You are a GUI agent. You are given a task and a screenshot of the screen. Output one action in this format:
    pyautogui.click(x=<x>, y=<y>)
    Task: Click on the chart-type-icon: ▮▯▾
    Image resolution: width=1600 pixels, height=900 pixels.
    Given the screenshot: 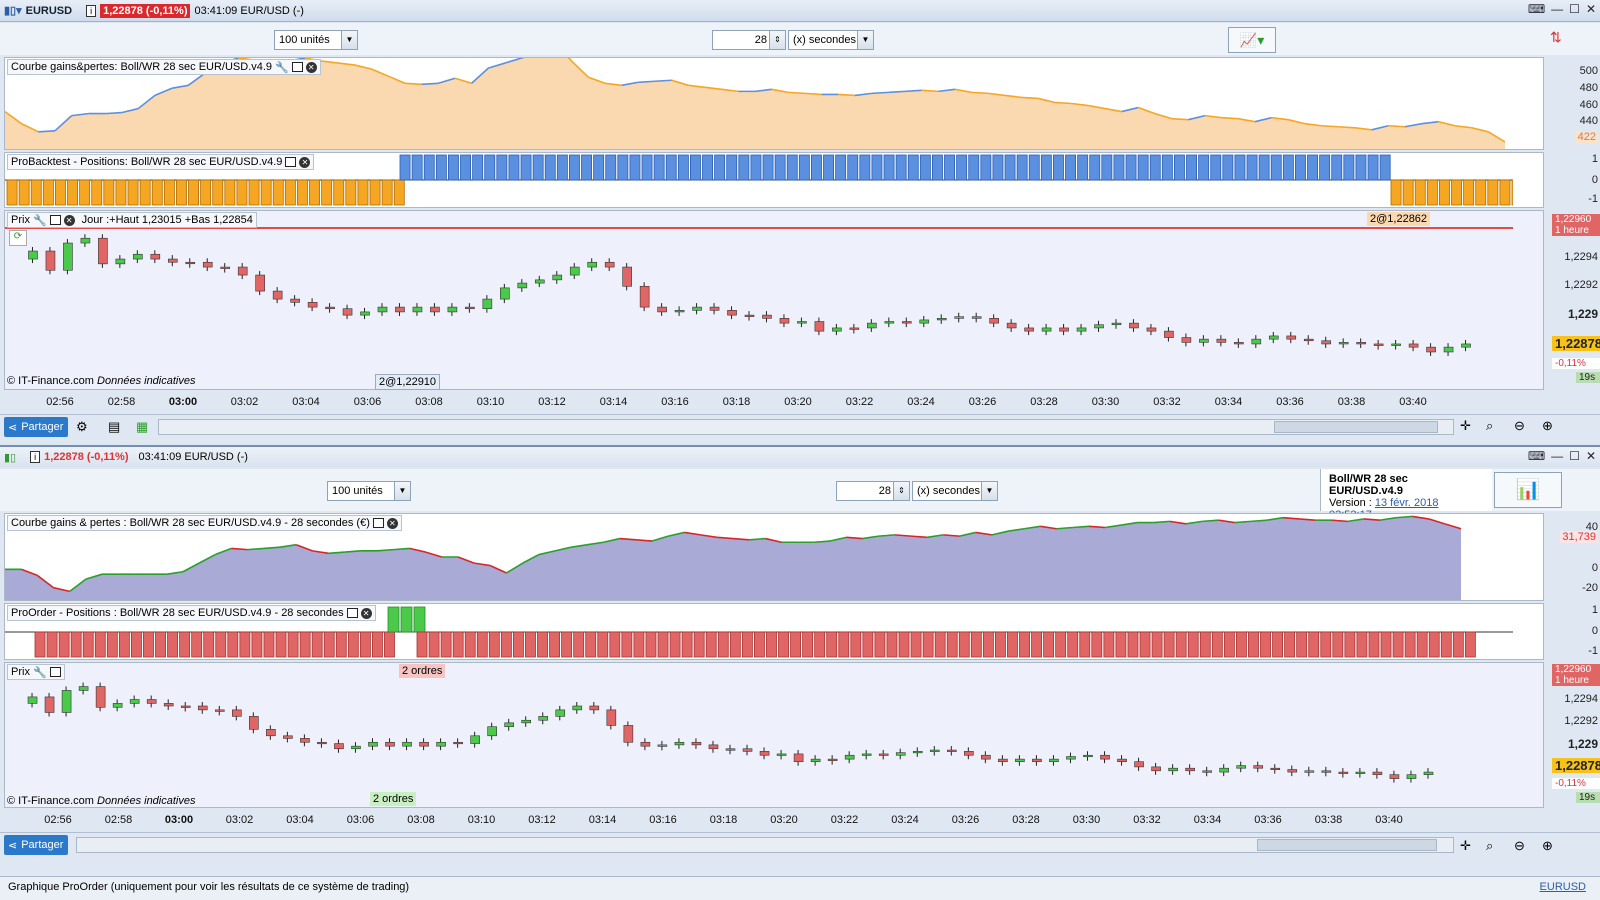 What is the action you would take?
    pyautogui.click(x=13, y=10)
    